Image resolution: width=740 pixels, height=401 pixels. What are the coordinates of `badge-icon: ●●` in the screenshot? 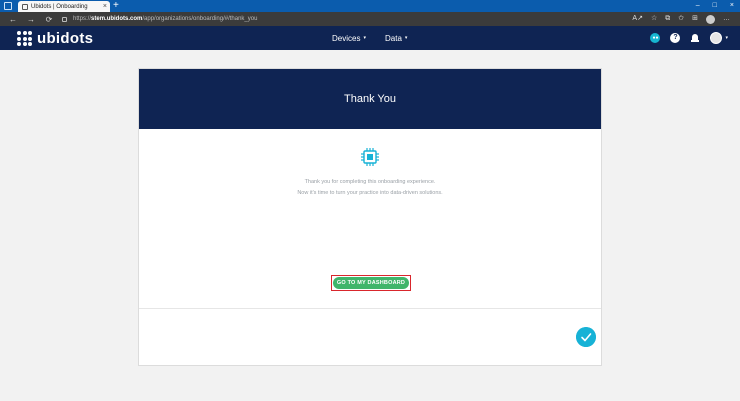 It's located at (655, 38).